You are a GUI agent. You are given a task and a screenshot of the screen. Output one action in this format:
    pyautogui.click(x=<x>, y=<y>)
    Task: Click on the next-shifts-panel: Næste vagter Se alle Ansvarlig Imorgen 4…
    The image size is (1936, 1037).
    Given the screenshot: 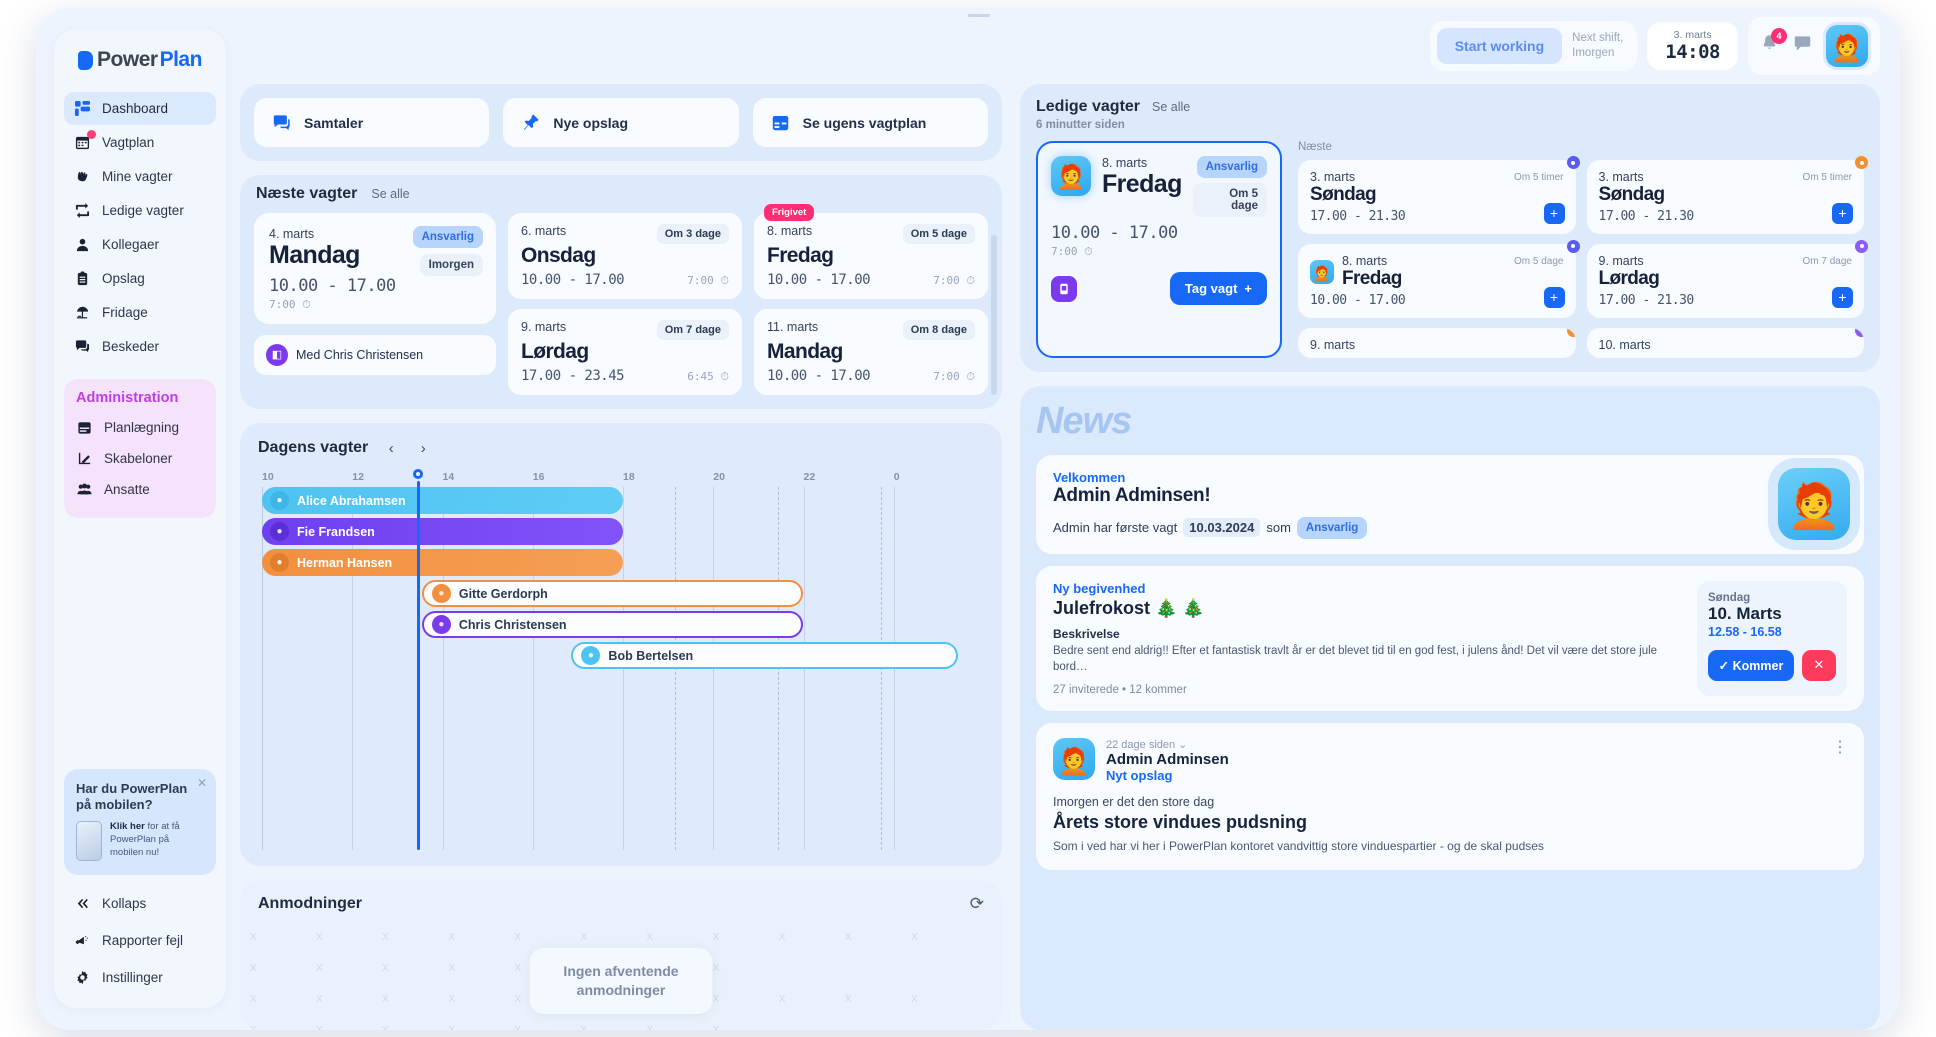 What is the action you would take?
    pyautogui.click(x=621, y=292)
    